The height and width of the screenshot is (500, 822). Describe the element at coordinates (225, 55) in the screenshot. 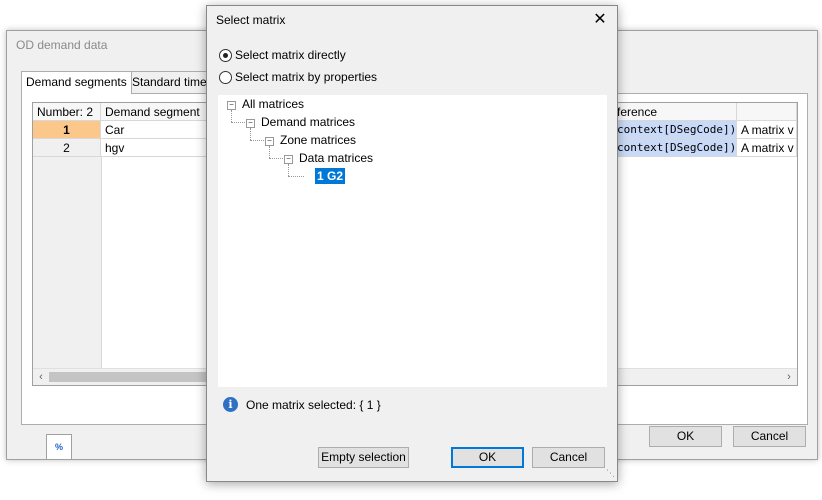

I see `radio-checked-icon` at that location.